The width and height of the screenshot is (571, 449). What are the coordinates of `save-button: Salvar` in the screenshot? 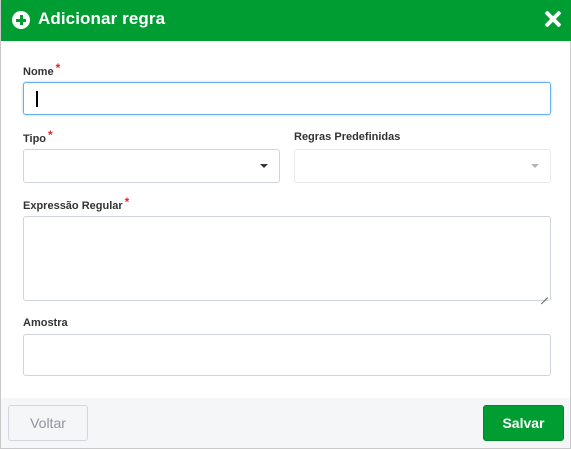 It's located at (523, 423).